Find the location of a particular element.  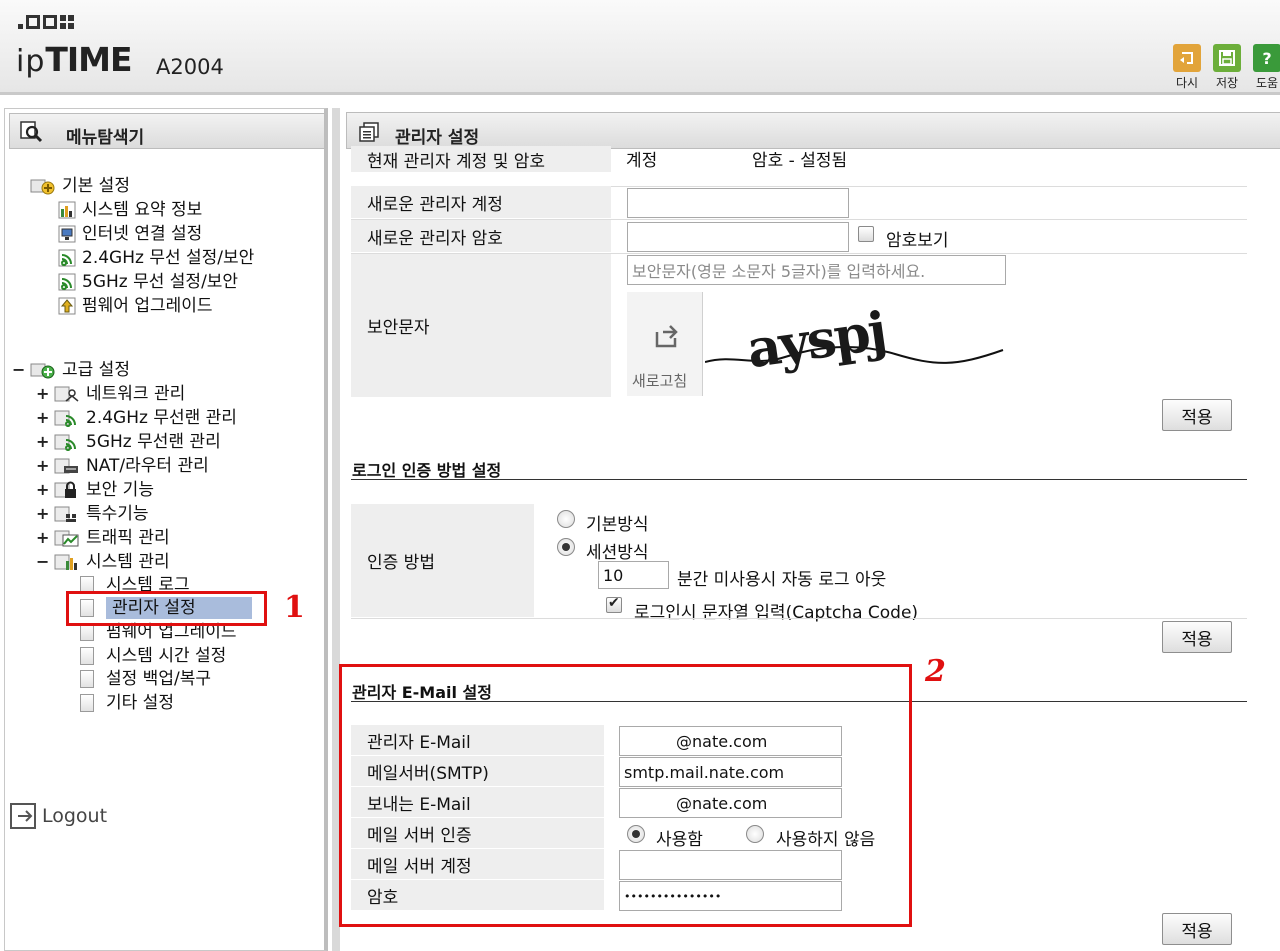

sidebar-item-label: 시스템 시간 설정 is located at coordinates (166, 656).